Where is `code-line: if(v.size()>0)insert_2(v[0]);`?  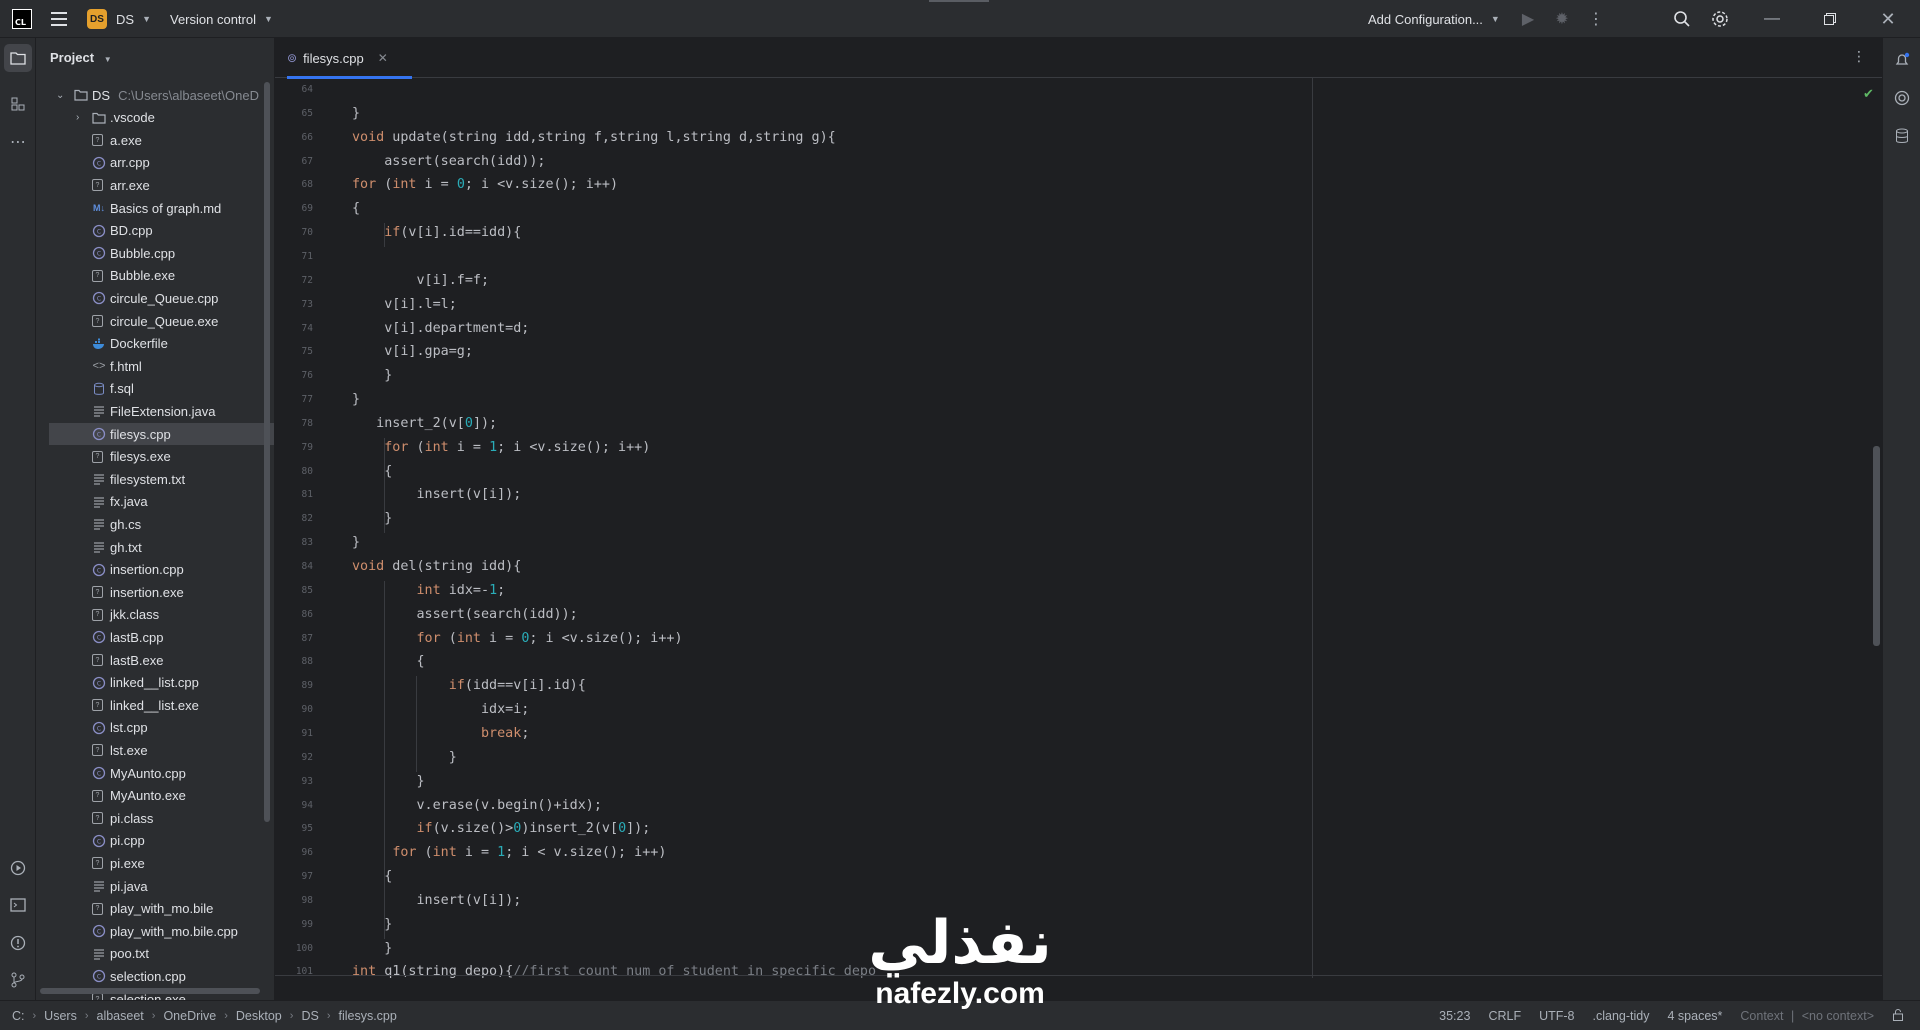
code-line: if(v.size()>0)insert_2(v[0]); is located at coordinates (501, 829).